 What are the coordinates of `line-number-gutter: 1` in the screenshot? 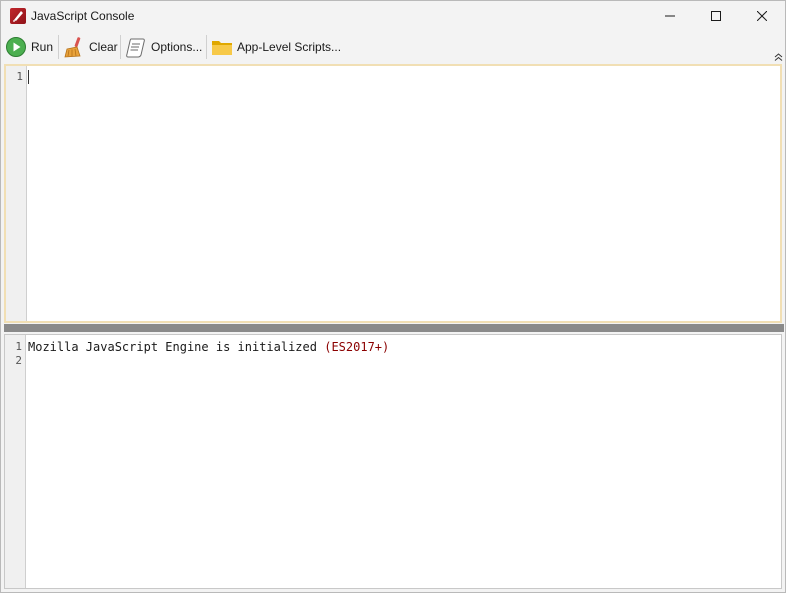 It's located at (16, 193).